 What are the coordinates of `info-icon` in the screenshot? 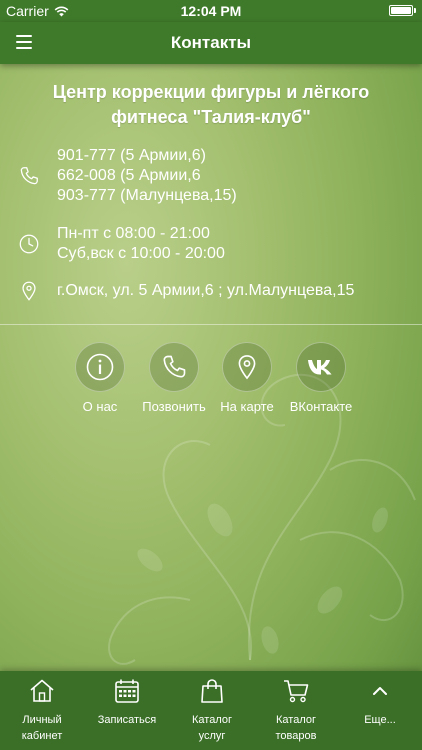 It's located at (100, 367).